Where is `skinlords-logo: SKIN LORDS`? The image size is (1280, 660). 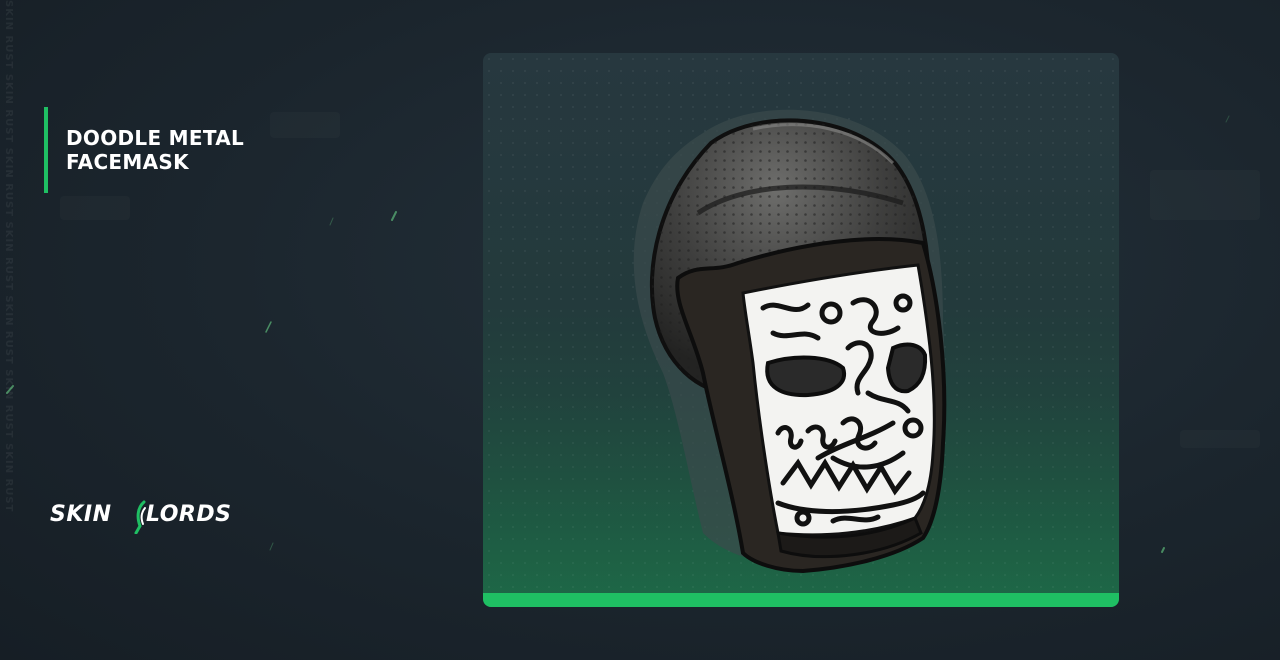
skinlords-logo: SKIN LORDS is located at coordinates (148, 517).